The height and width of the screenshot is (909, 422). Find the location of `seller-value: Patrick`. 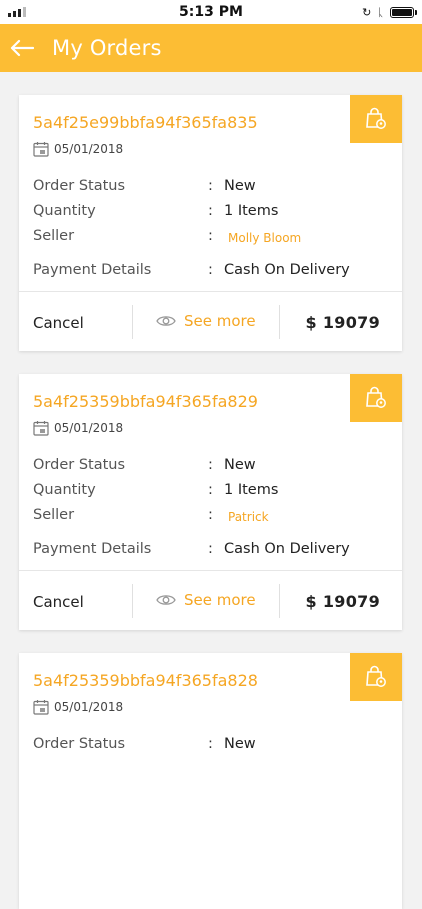

seller-value: Patrick is located at coordinates (248, 517).